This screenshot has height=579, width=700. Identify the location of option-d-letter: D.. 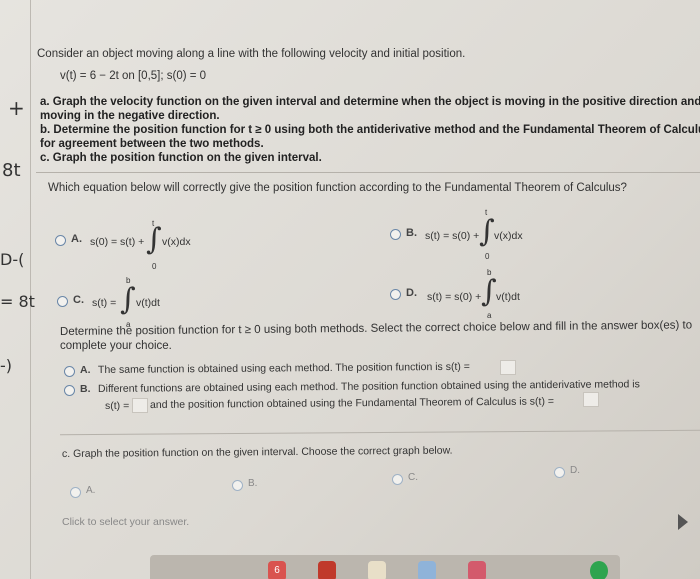
(411, 293).